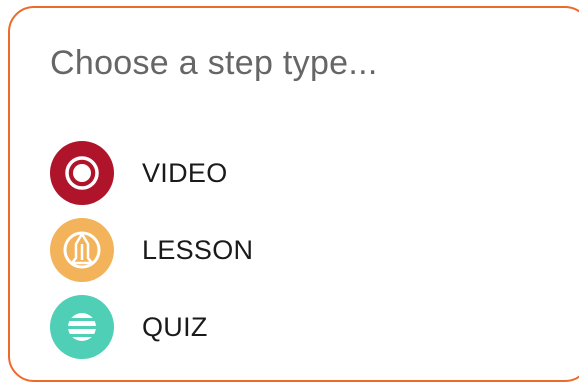 Image resolution: width=579 pixels, height=385 pixels. I want to click on step-option-video: VIDEO, so click(151, 173).